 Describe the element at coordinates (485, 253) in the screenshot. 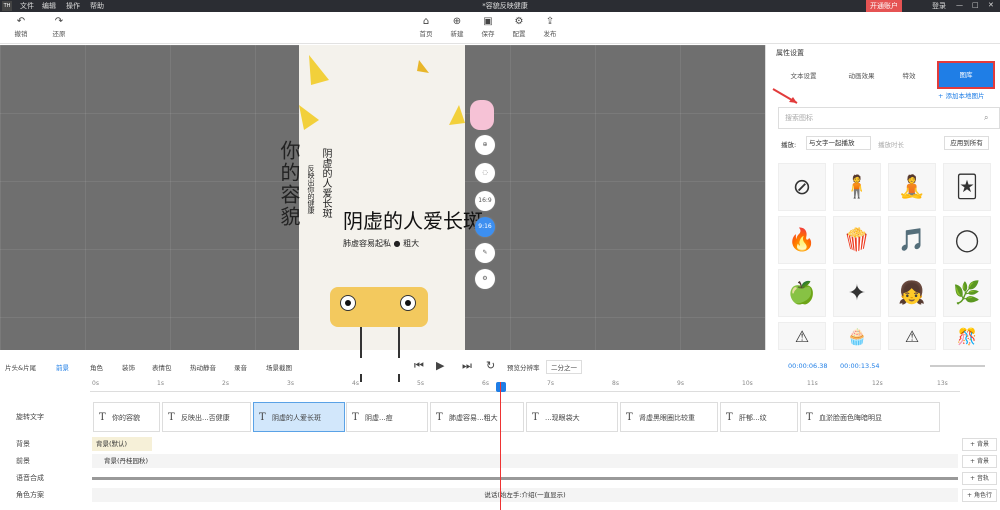

I see `edit-tool-button: ✎` at that location.